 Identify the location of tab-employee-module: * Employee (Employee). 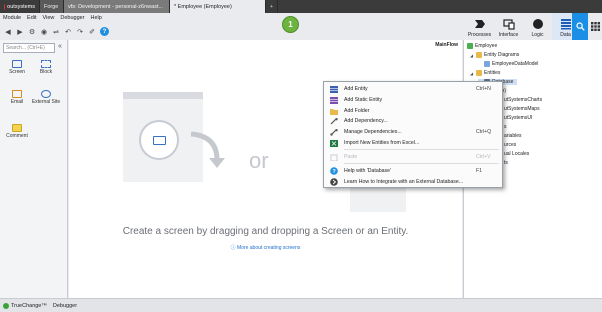
(218, 6).